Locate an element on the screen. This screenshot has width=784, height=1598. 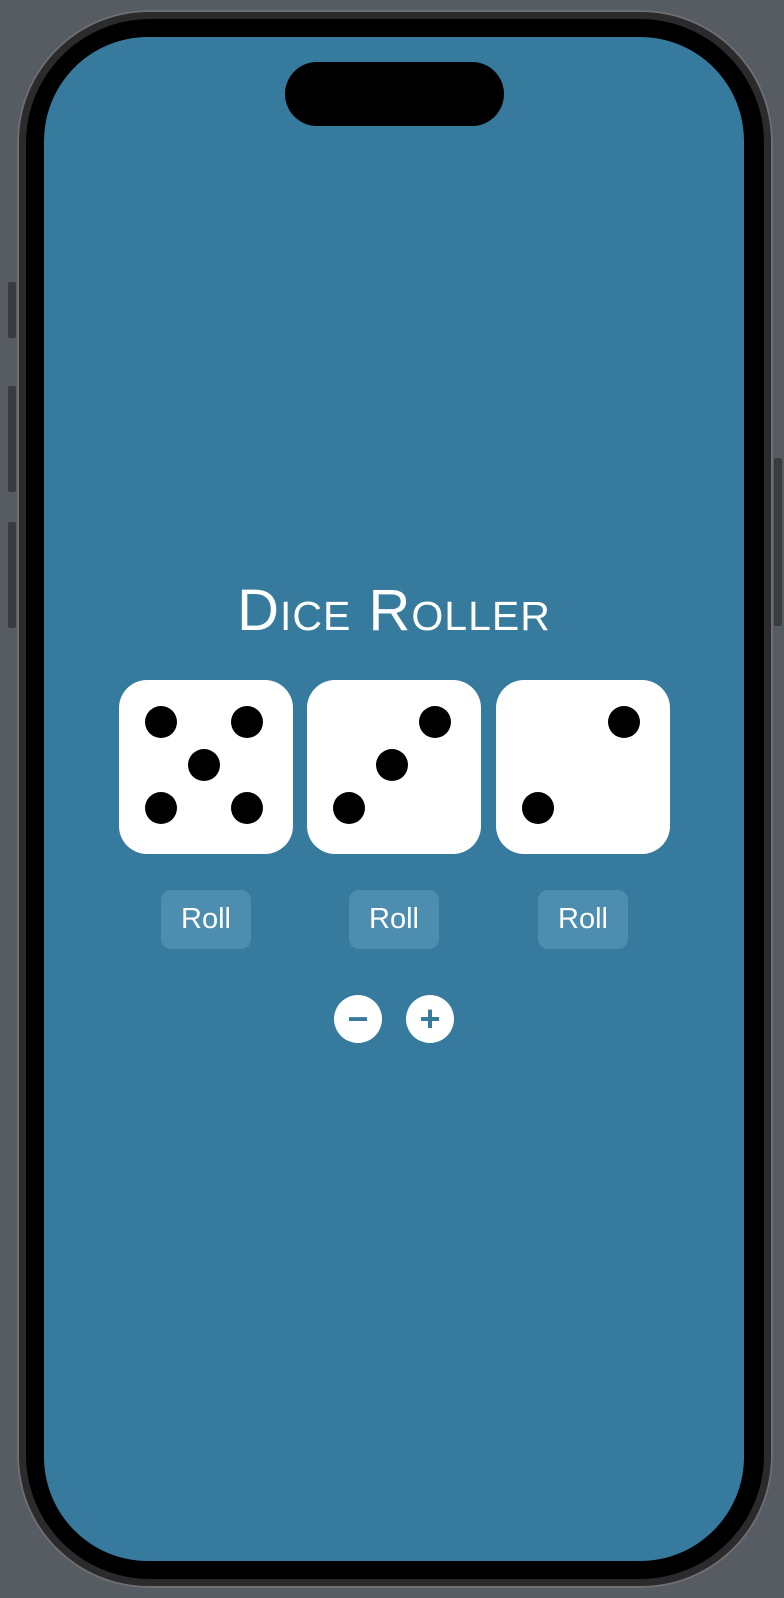
power-button is located at coordinates (778, 542).